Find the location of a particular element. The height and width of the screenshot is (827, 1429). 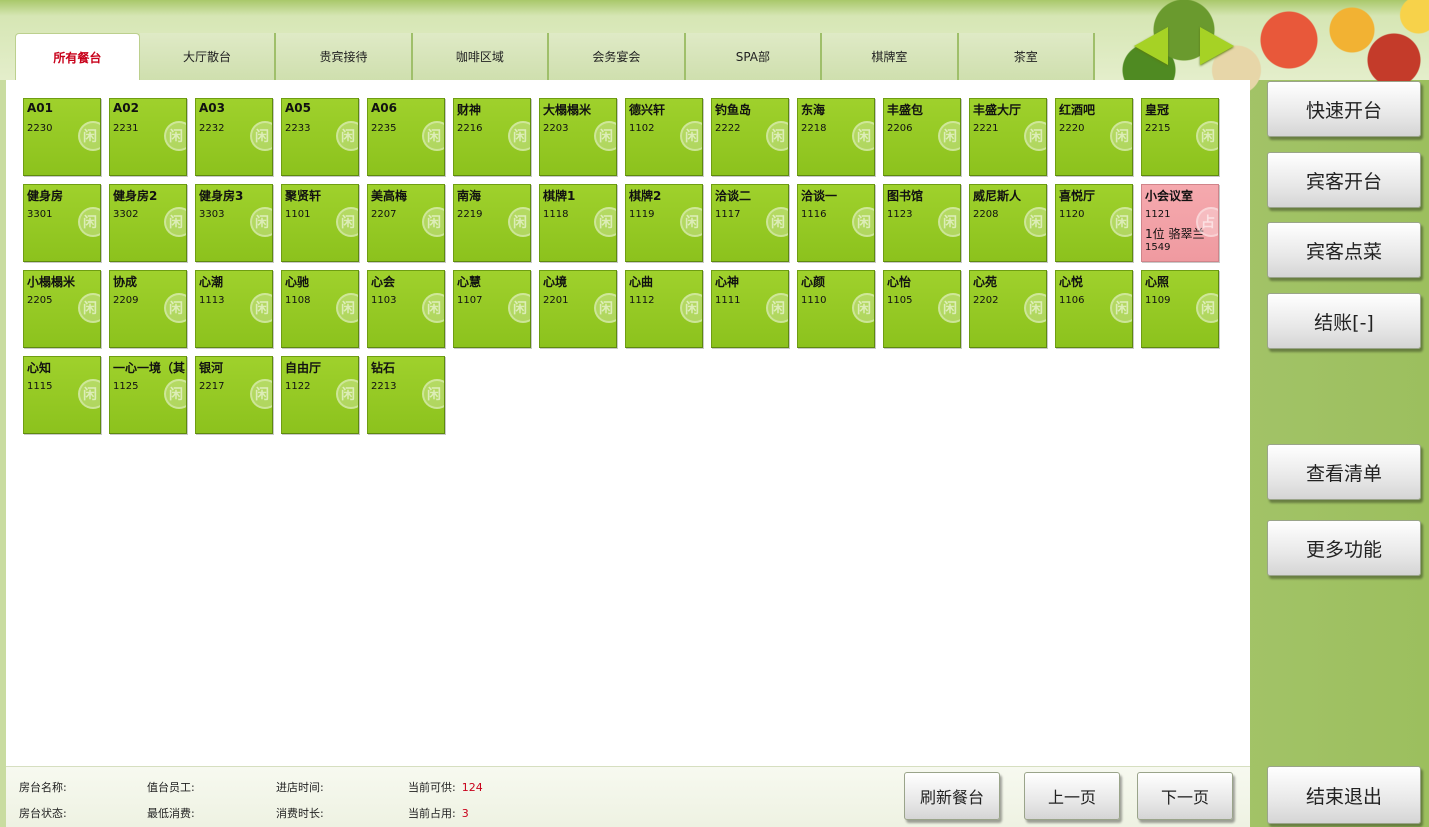

table-card: 东海 2218 闲 is located at coordinates (836, 137).